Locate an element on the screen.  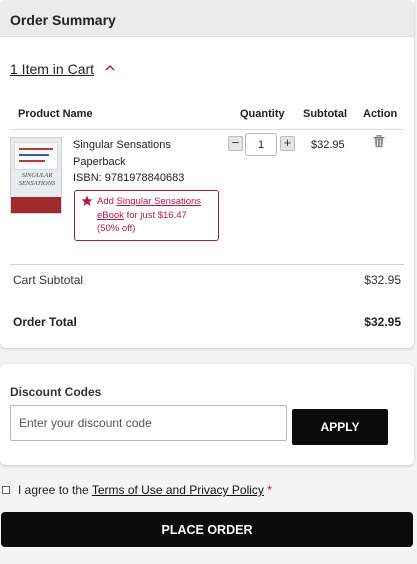
column-header-quantity: Quantity is located at coordinates (262, 114).